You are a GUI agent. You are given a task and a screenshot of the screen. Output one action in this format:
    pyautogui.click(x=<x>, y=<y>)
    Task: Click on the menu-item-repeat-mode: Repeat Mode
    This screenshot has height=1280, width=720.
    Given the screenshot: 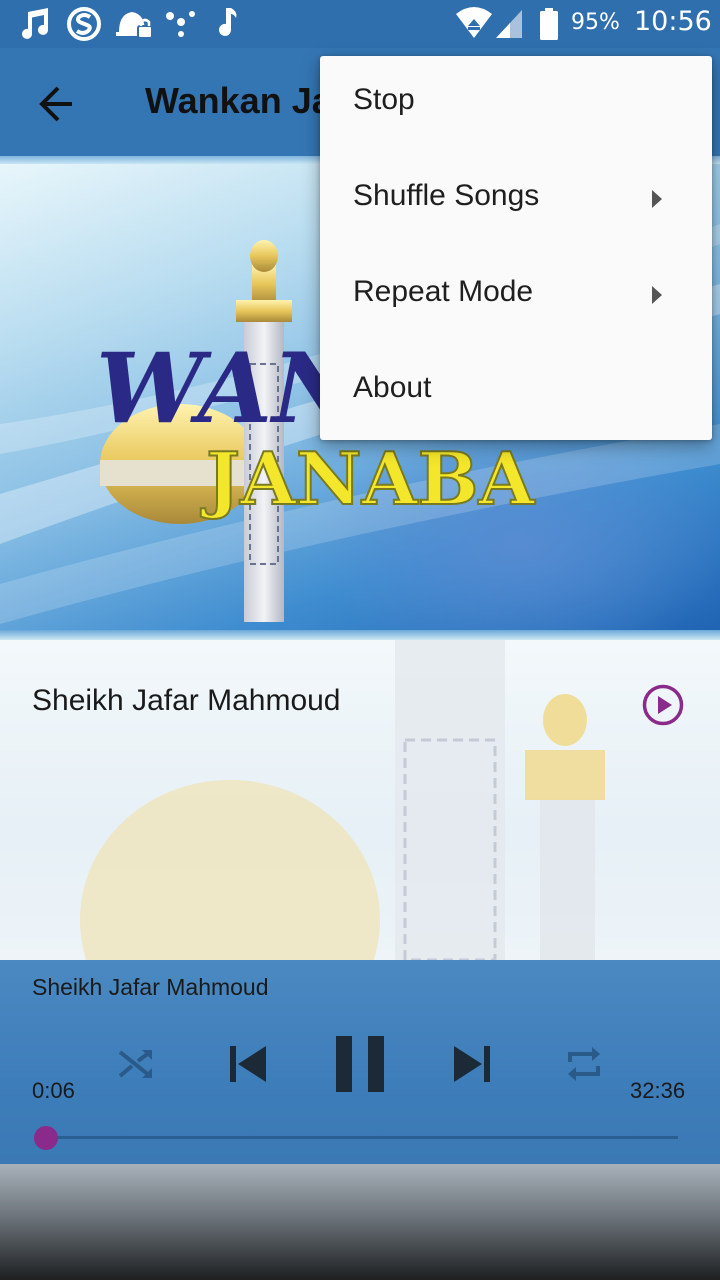 What is the action you would take?
    pyautogui.click(x=516, y=296)
    